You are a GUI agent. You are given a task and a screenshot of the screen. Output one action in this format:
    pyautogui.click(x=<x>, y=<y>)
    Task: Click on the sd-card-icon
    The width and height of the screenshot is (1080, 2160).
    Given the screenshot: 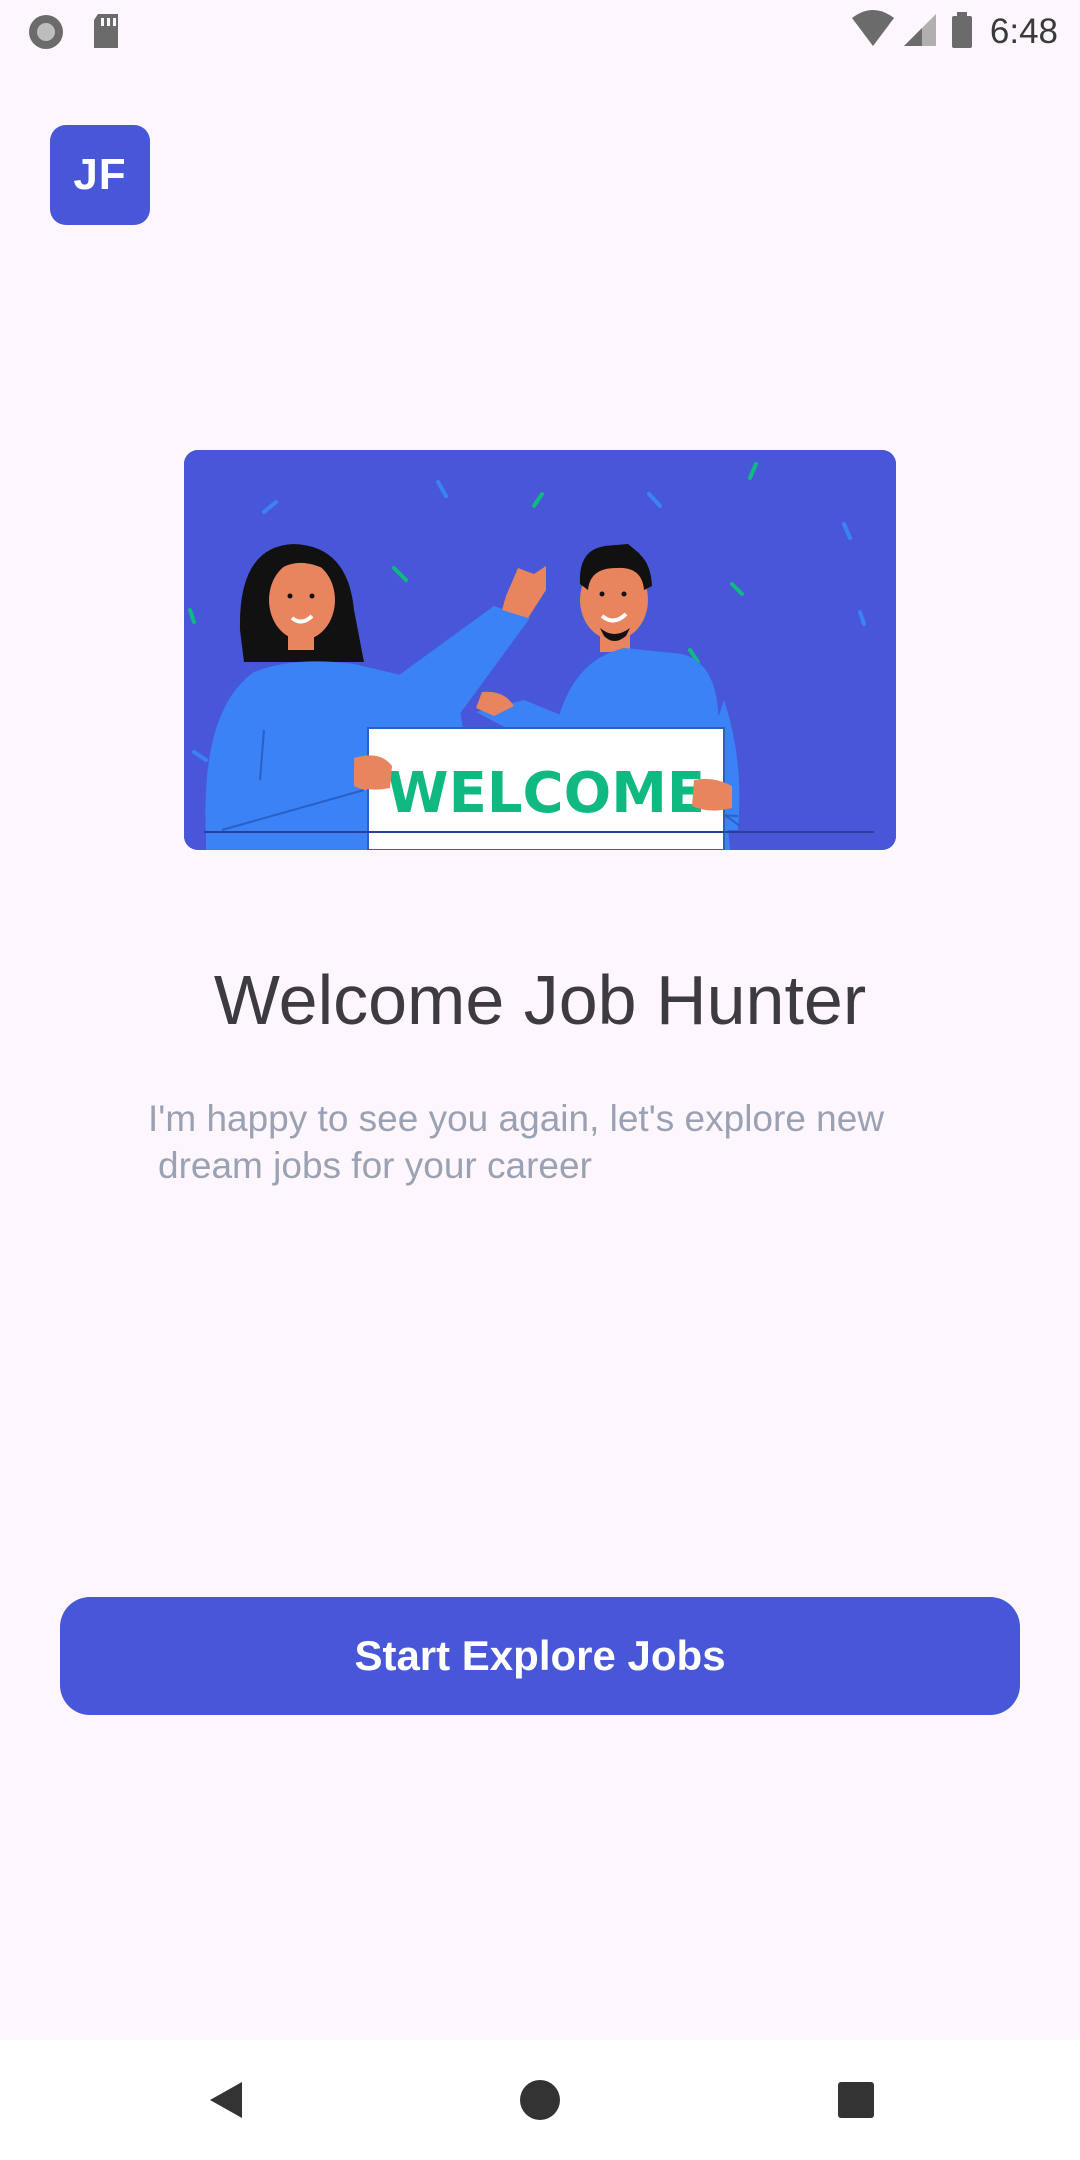 What is the action you would take?
    pyautogui.click(x=106, y=34)
    